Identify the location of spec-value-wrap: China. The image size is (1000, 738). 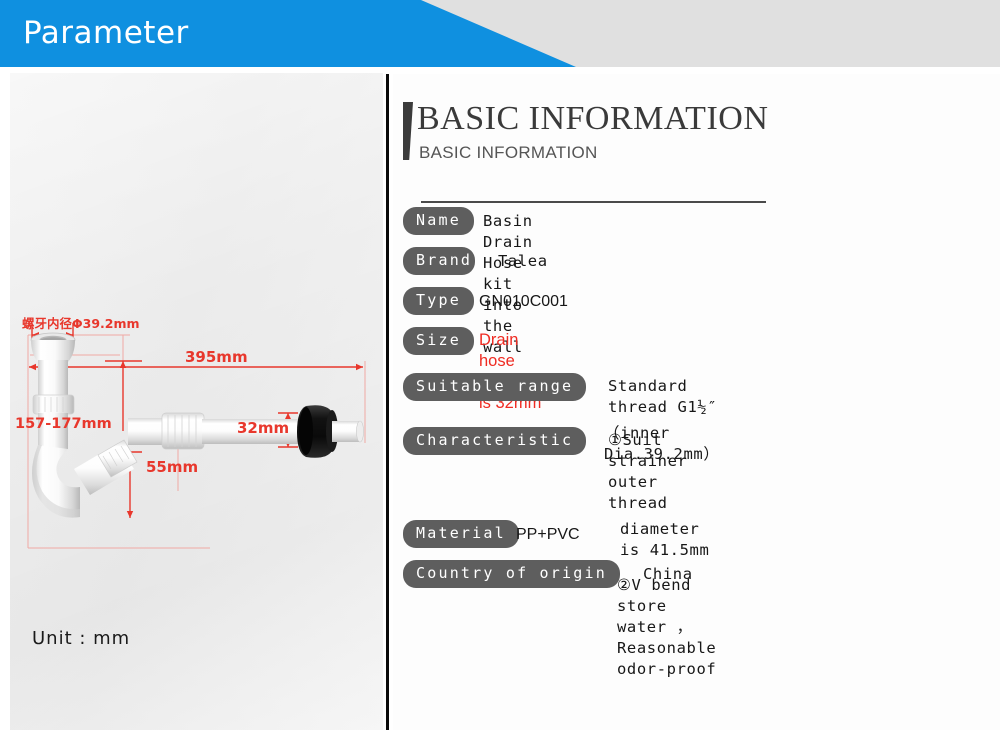
(668, 574).